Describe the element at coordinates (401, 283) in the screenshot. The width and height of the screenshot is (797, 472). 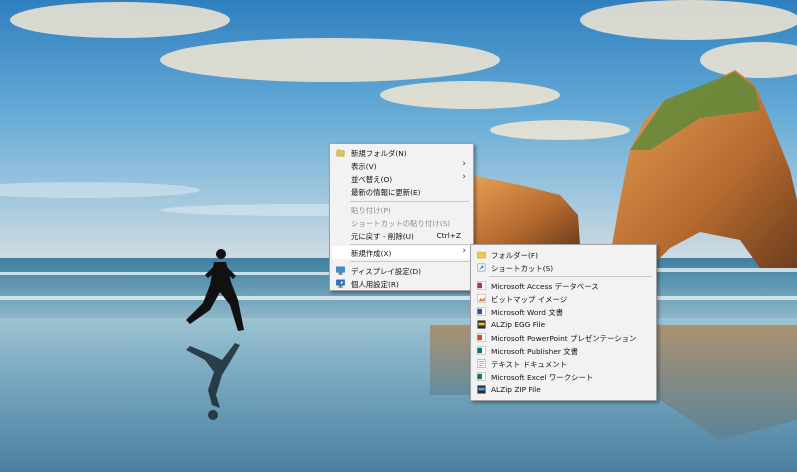
I see `menu-item-personalize: 個人用設定(R)` at that location.